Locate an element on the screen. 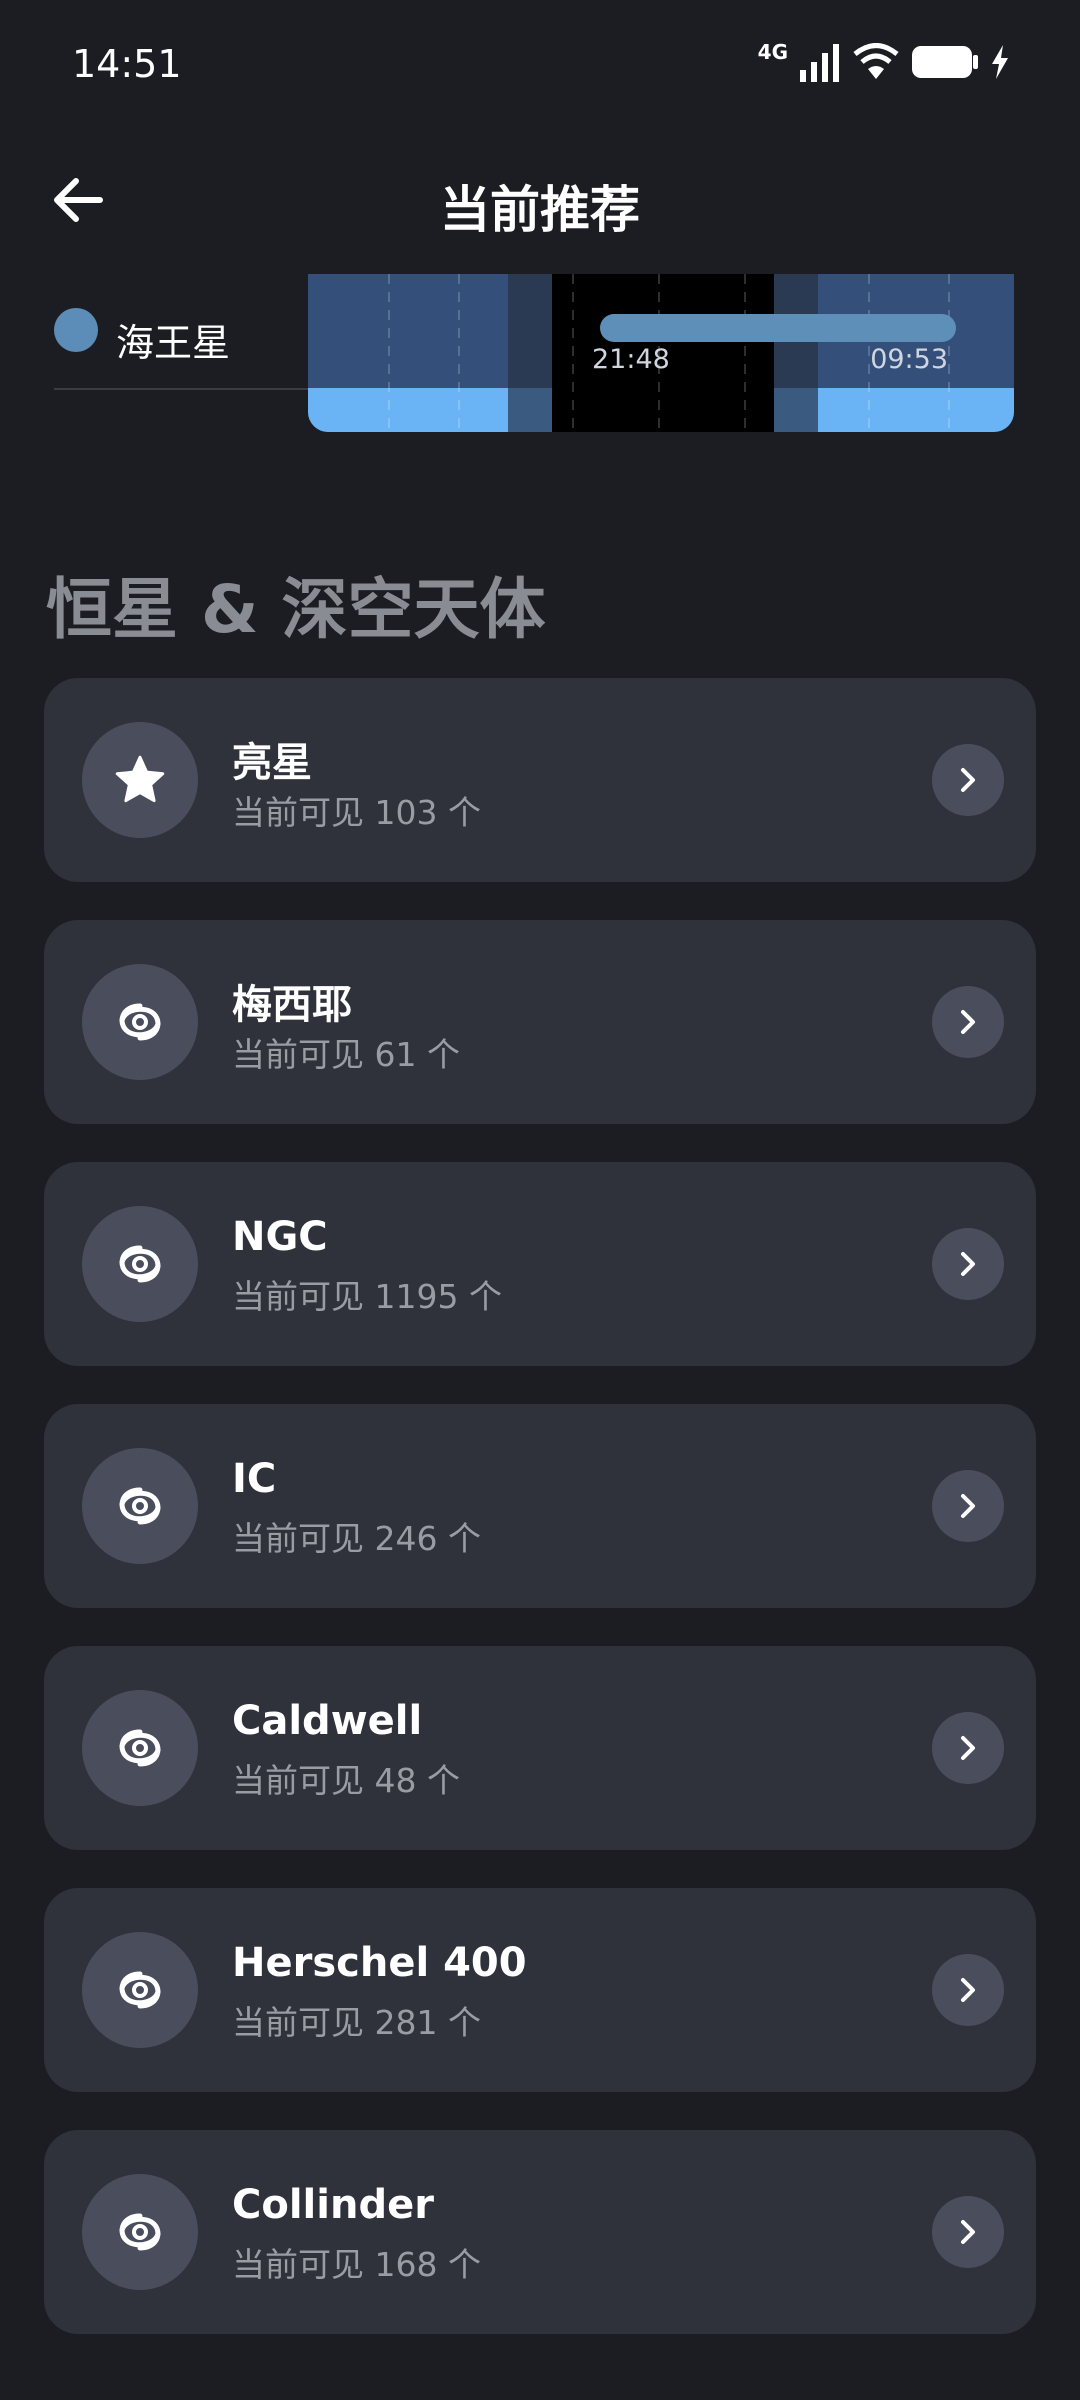 Image resolution: width=1080 pixels, height=2400 pixels. card-title: Collinder is located at coordinates (333, 2205).